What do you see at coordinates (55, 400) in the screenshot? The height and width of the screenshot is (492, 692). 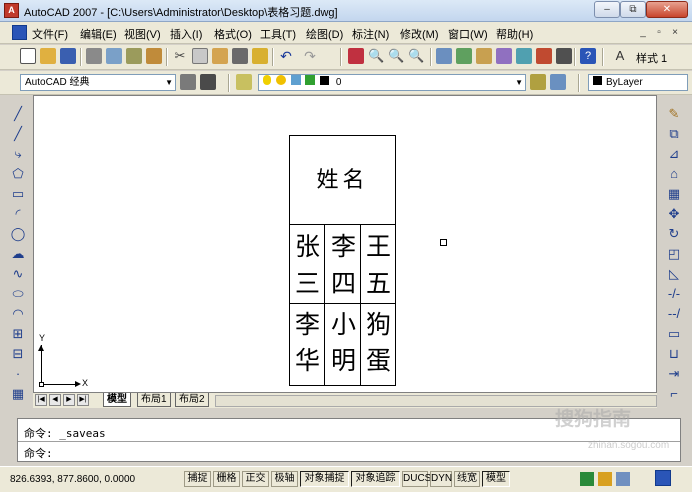 I see `previous-tab-button: ◀` at bounding box center [55, 400].